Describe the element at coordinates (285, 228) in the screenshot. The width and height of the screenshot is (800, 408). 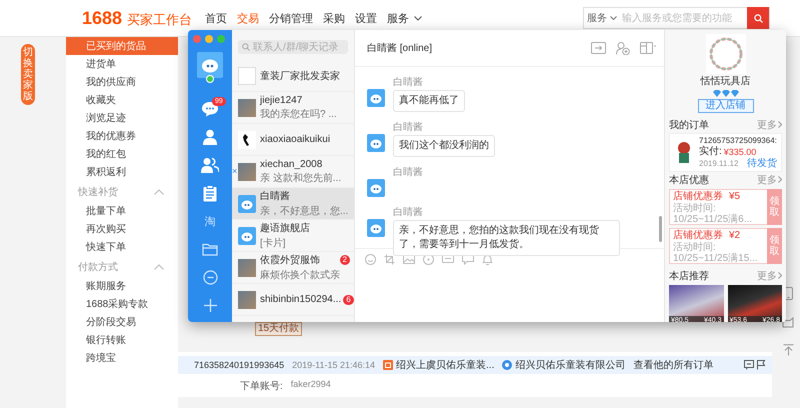
I see `contact-name: 趣语旗舰店` at that location.